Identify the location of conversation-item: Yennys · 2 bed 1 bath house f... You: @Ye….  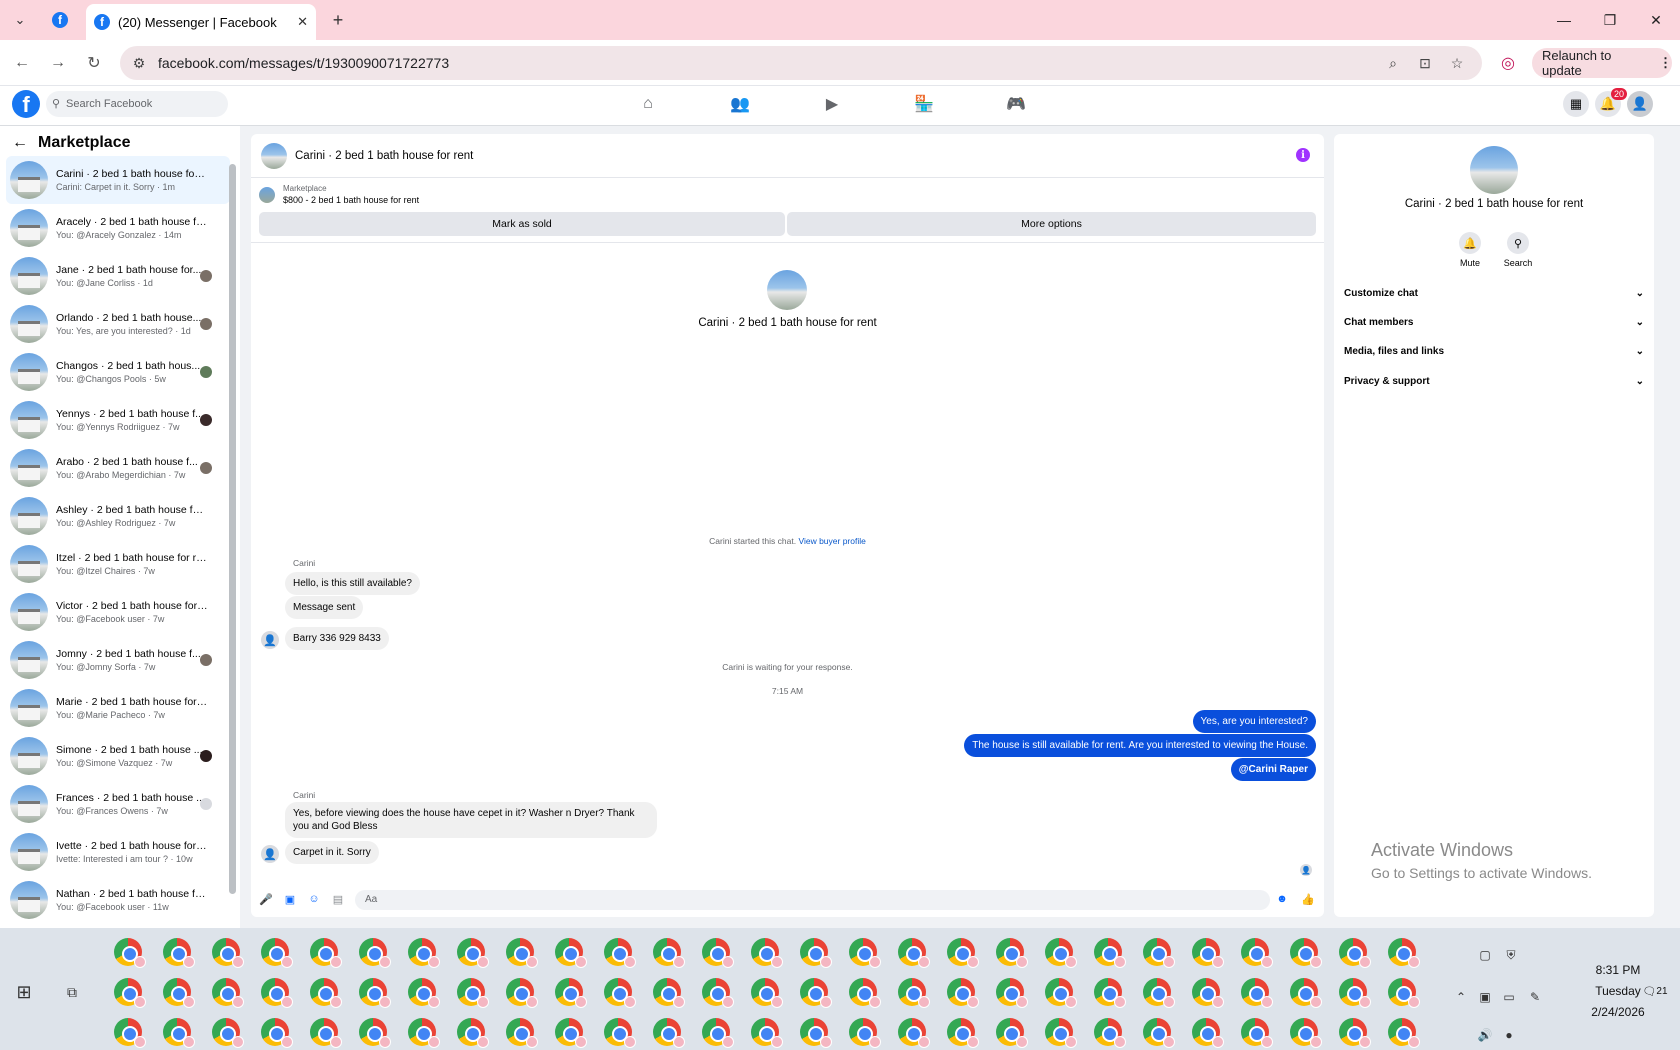
(118, 420).